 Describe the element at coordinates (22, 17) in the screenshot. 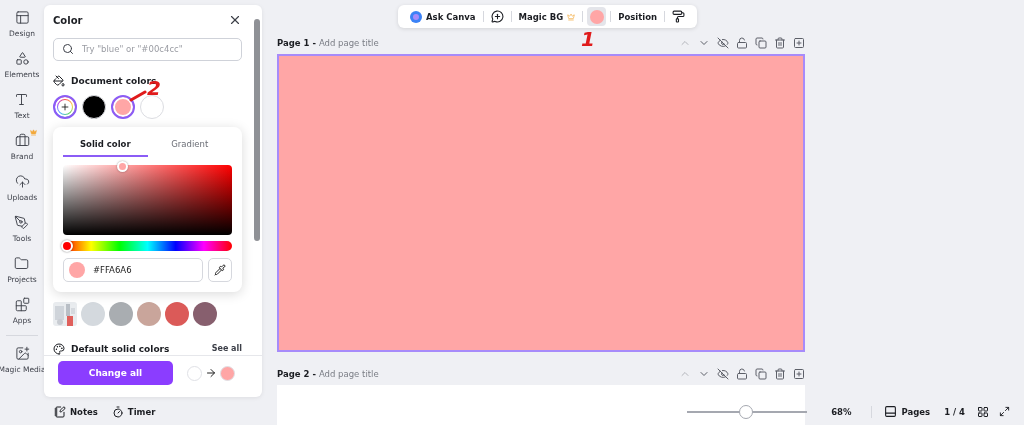

I see `layout-icon` at that location.